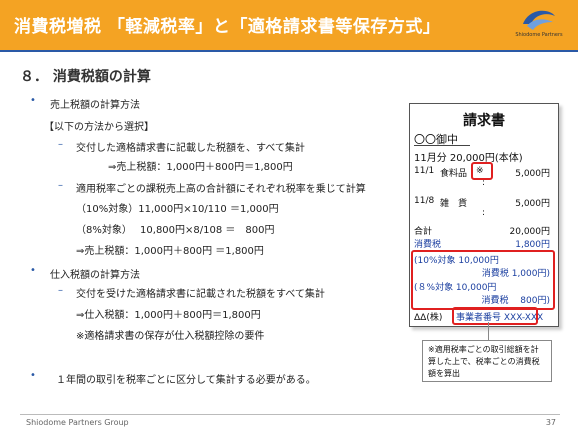 The image size is (578, 435). I want to click on rate10-tax: 消費税 1,000円), so click(515, 274).